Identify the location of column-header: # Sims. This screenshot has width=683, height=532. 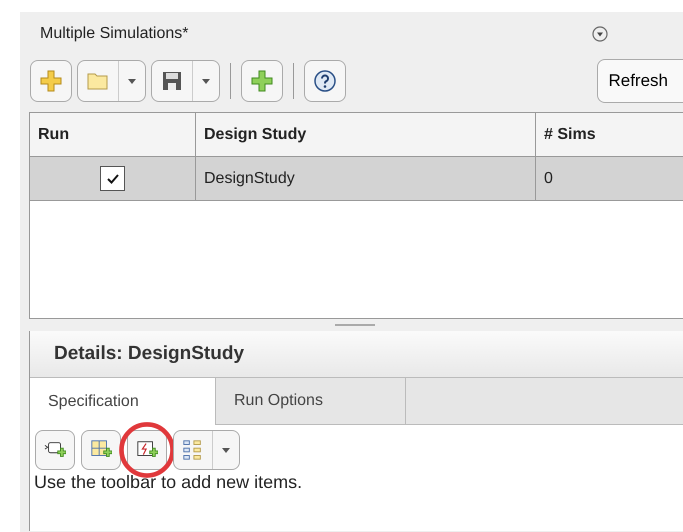
(609, 134).